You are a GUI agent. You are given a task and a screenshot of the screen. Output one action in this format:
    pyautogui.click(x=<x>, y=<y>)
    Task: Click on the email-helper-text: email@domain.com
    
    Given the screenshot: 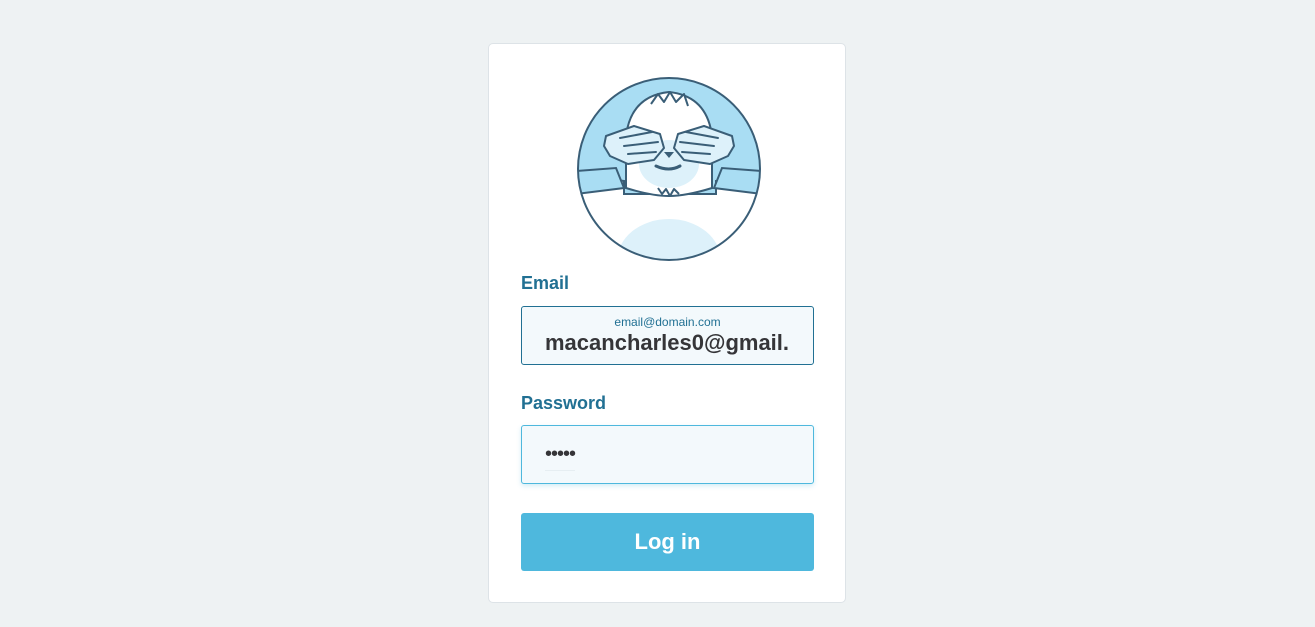 What is the action you would take?
    pyautogui.click(x=667, y=322)
    